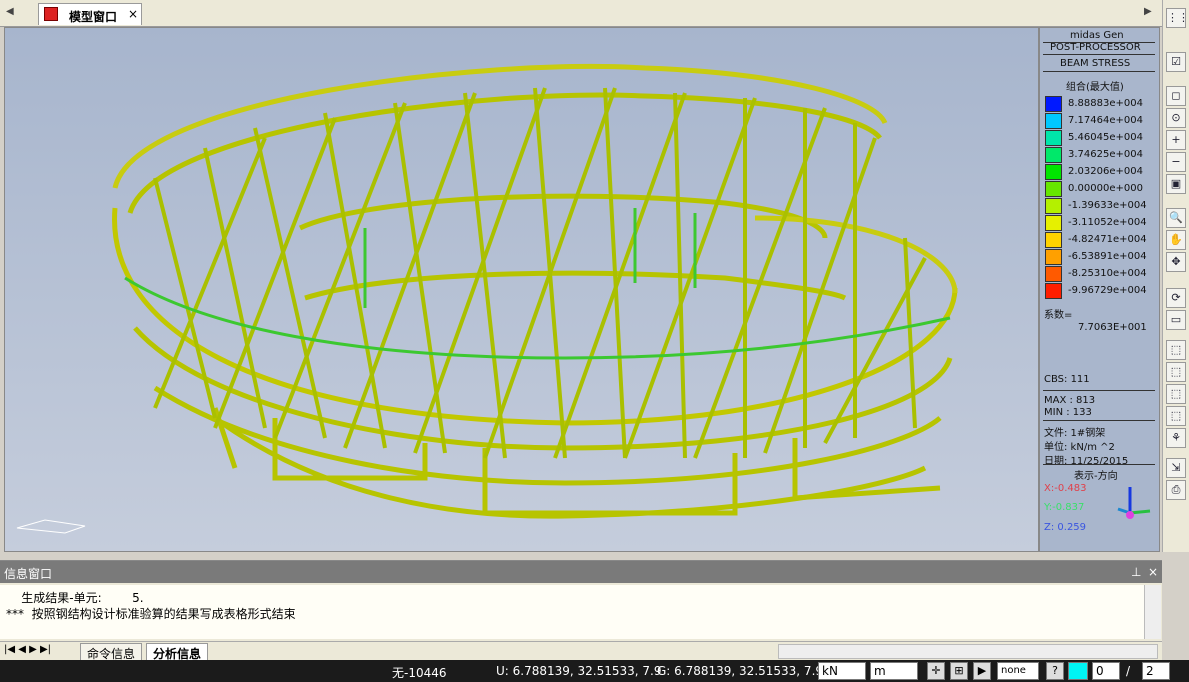 Image resolution: width=1189 pixels, height=682 pixels. Describe the element at coordinates (968, 651) in the screenshot. I see `horizontal-scrollbar` at that location.